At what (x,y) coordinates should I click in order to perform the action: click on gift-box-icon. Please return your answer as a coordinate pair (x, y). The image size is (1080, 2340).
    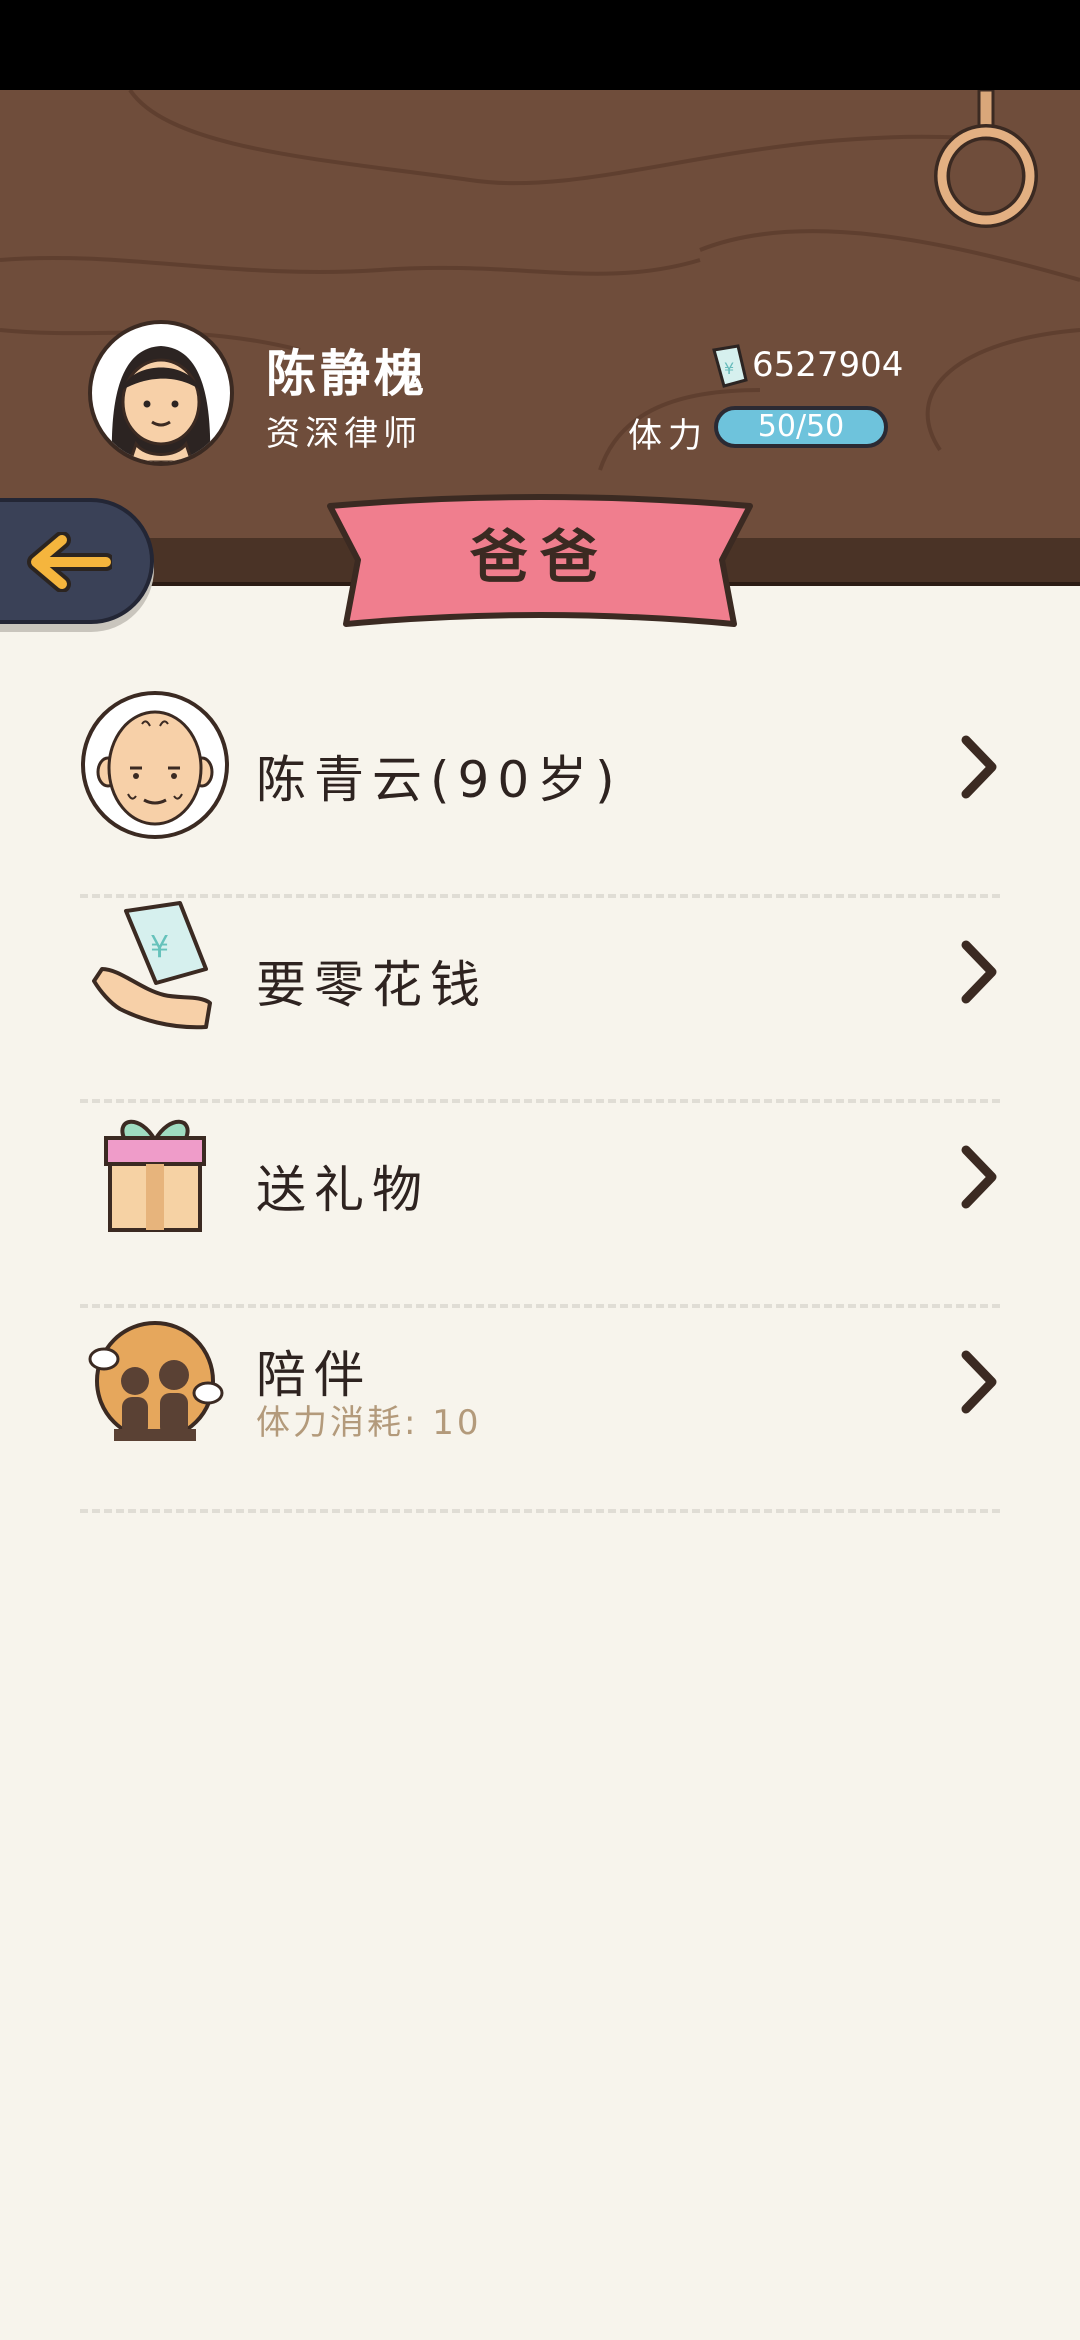
    Looking at the image, I should click on (155, 1175).